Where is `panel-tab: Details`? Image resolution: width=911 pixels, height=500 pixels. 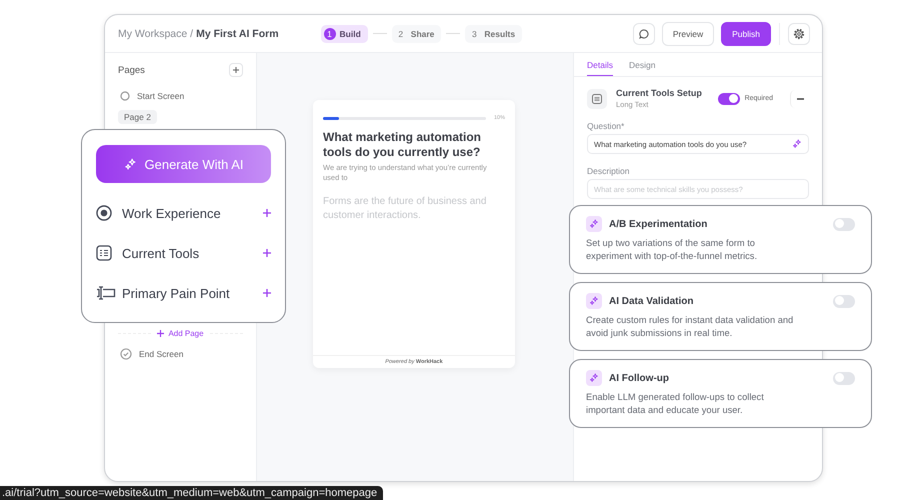
panel-tab: Details is located at coordinates (600, 68).